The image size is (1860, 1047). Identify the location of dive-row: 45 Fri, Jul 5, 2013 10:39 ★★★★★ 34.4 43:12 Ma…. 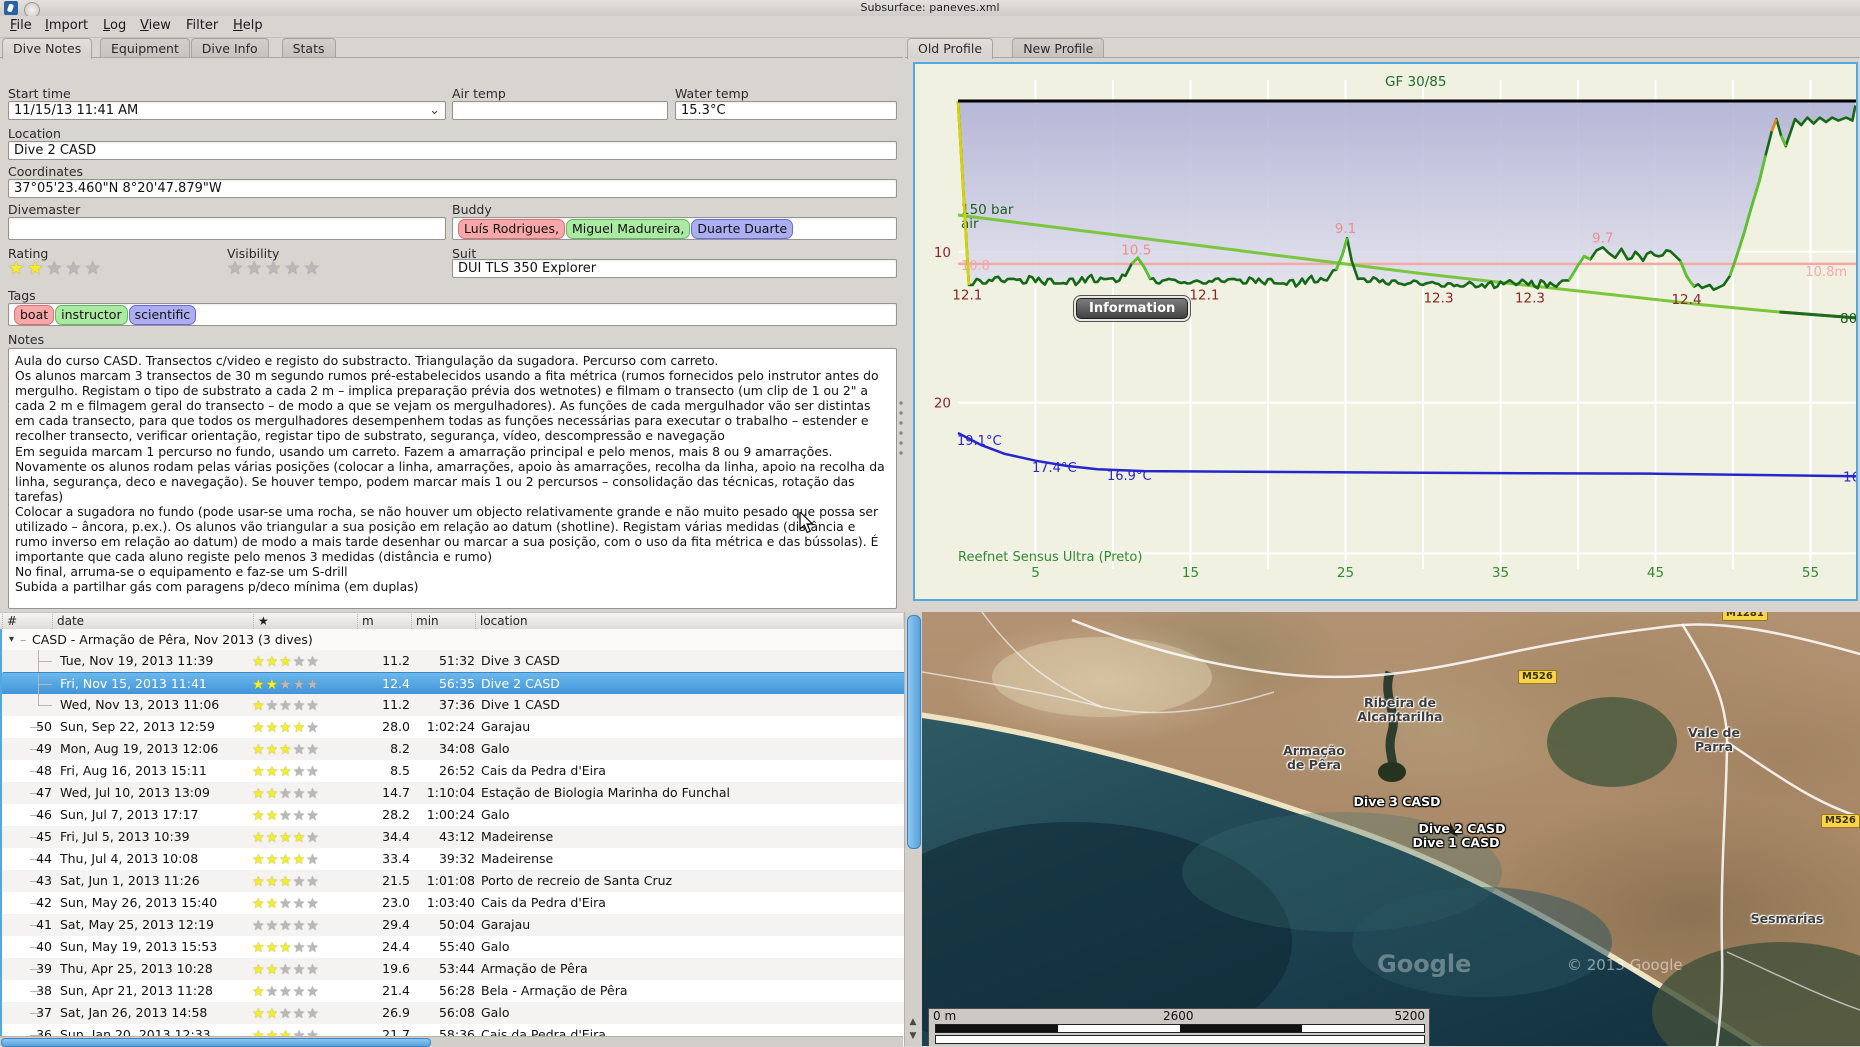
(453, 837).